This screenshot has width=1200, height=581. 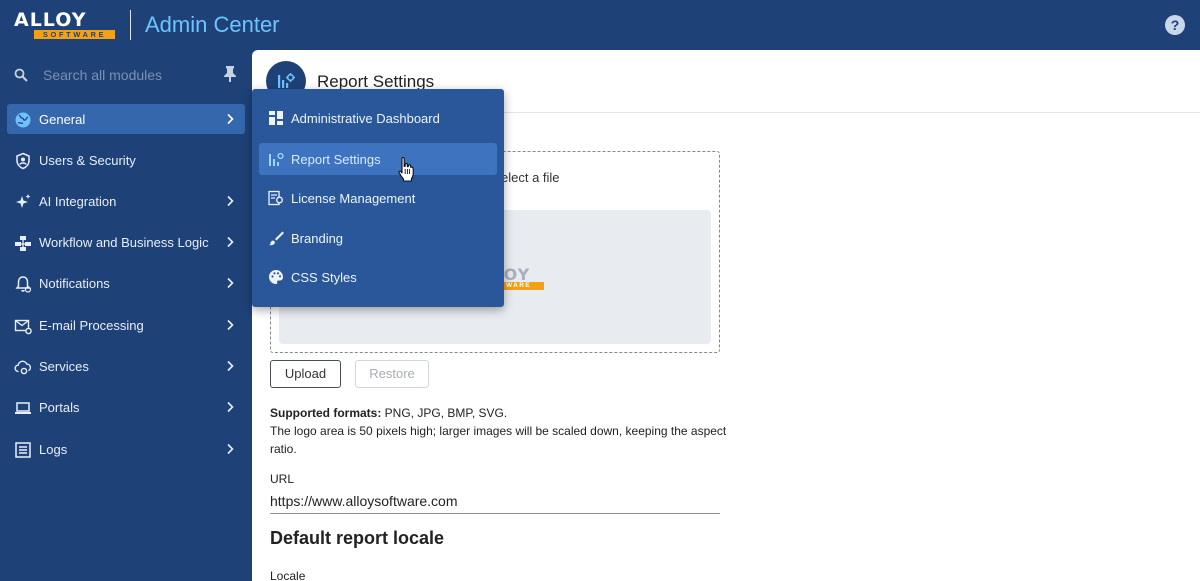 What do you see at coordinates (78, 201) in the screenshot?
I see `sidebar-item-label: AI Integration` at bounding box center [78, 201].